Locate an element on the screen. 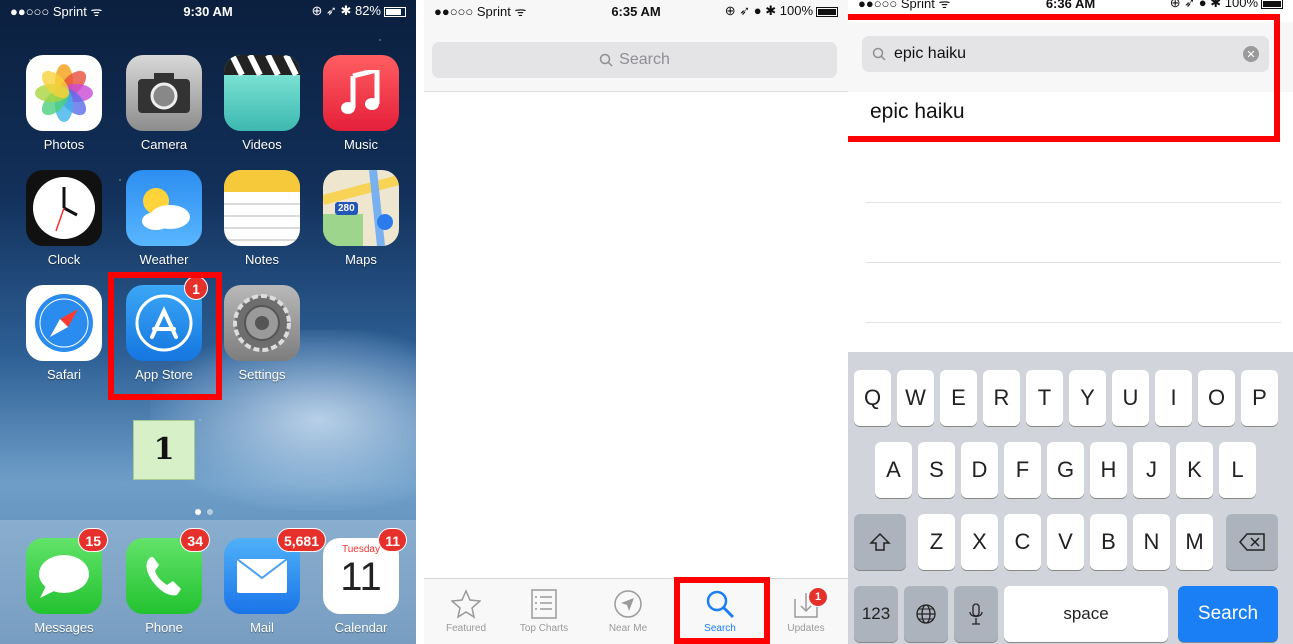 This screenshot has height=644, width=1293. app-camera: Camera is located at coordinates (164, 103).